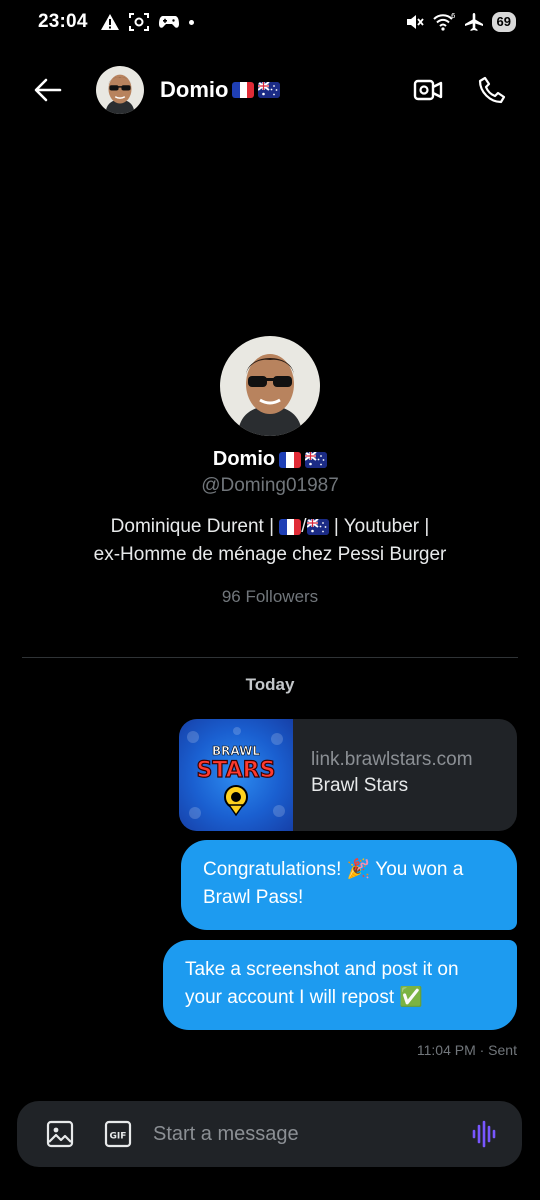 The image size is (540, 1200). Describe the element at coordinates (270, 554) in the screenshot. I see `bio-text-line2: ex-Homme de ménage chez Pessi Burger` at that location.